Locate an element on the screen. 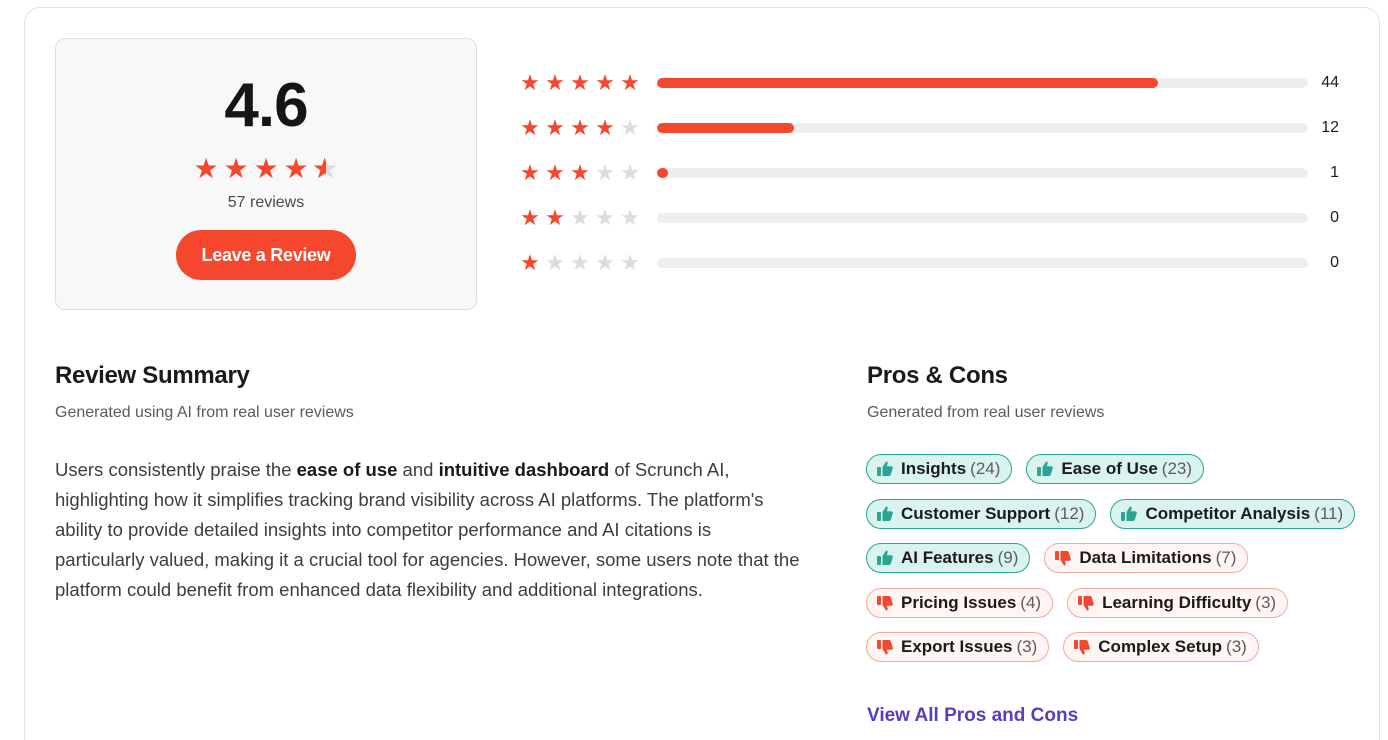  star-rating-2: ★ ★ ★ ★ ★ is located at coordinates (580, 218).